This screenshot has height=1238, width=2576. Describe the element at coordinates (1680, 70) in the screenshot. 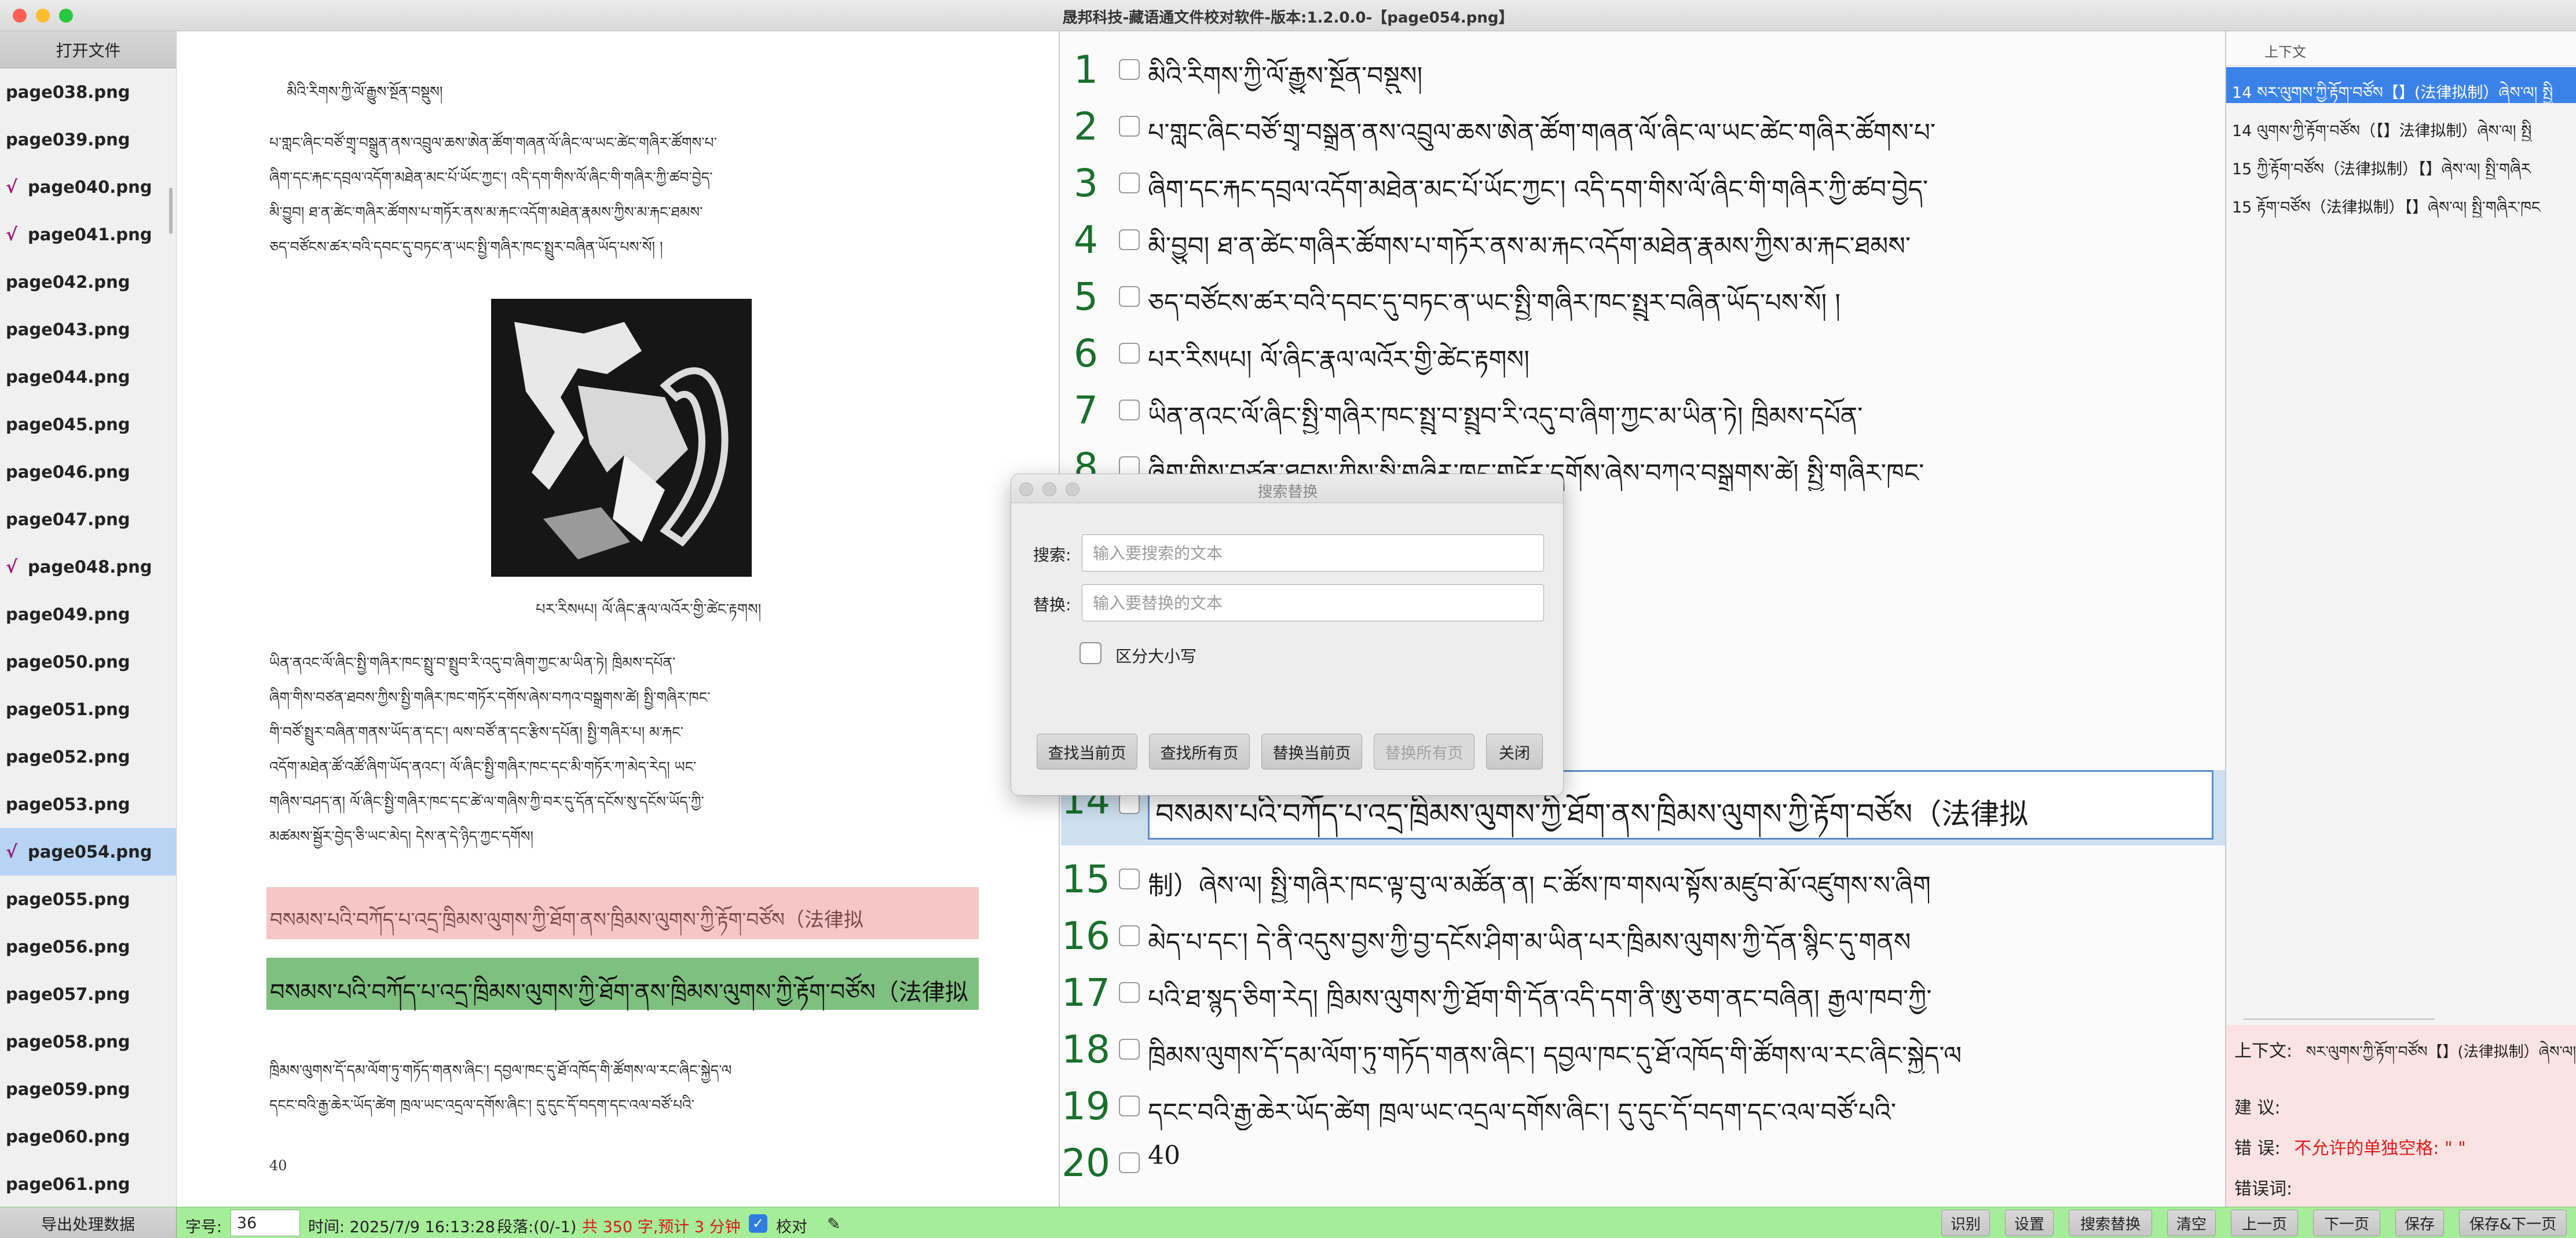

I see `line-text-field: མིའི་རིགས་ཀྱི་ལོ་རྒྱུས་སྔོན་བསྡུས།` at that location.